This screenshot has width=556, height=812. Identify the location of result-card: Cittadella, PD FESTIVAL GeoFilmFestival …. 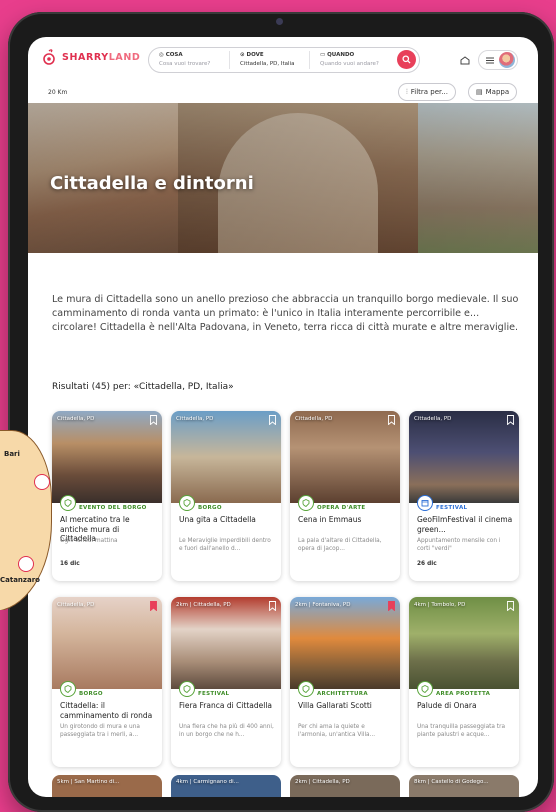
(464, 496).